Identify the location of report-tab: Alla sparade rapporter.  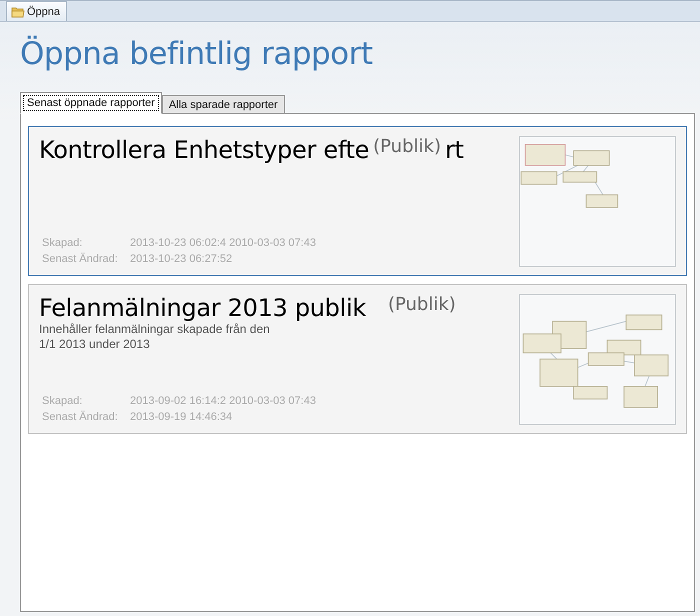
(223, 104).